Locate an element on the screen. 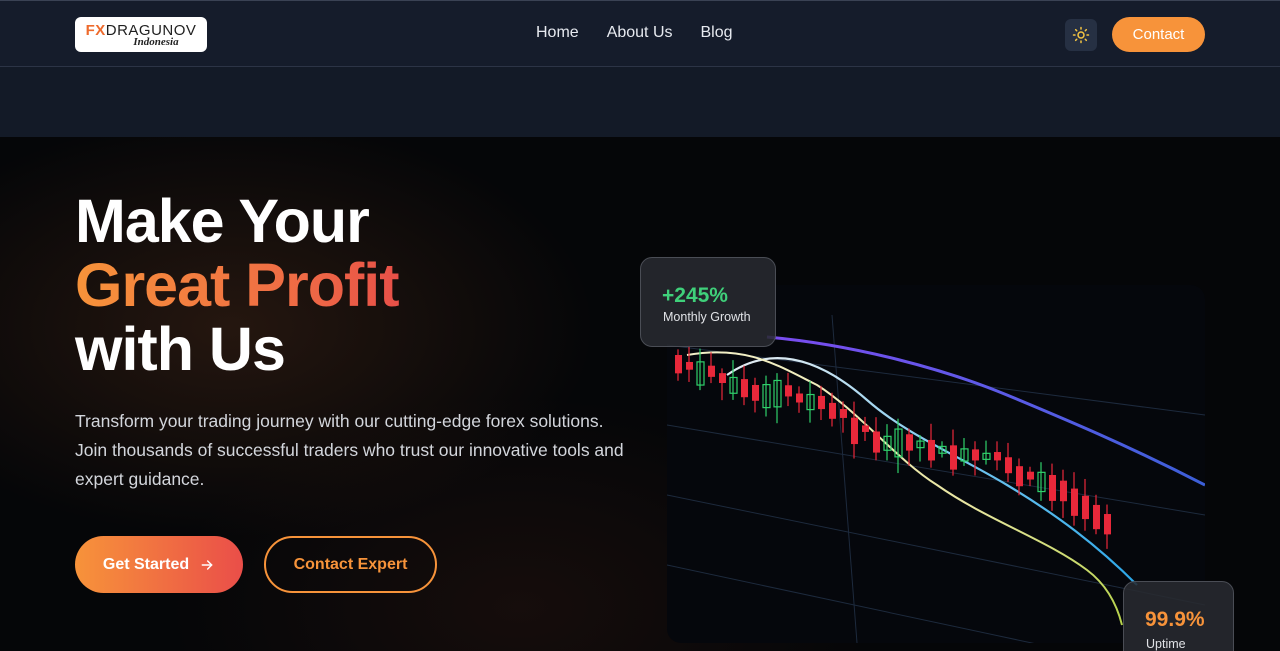 The height and width of the screenshot is (651, 1280). uptime-stat-card: 99.9% Uptime is located at coordinates (1178, 616).